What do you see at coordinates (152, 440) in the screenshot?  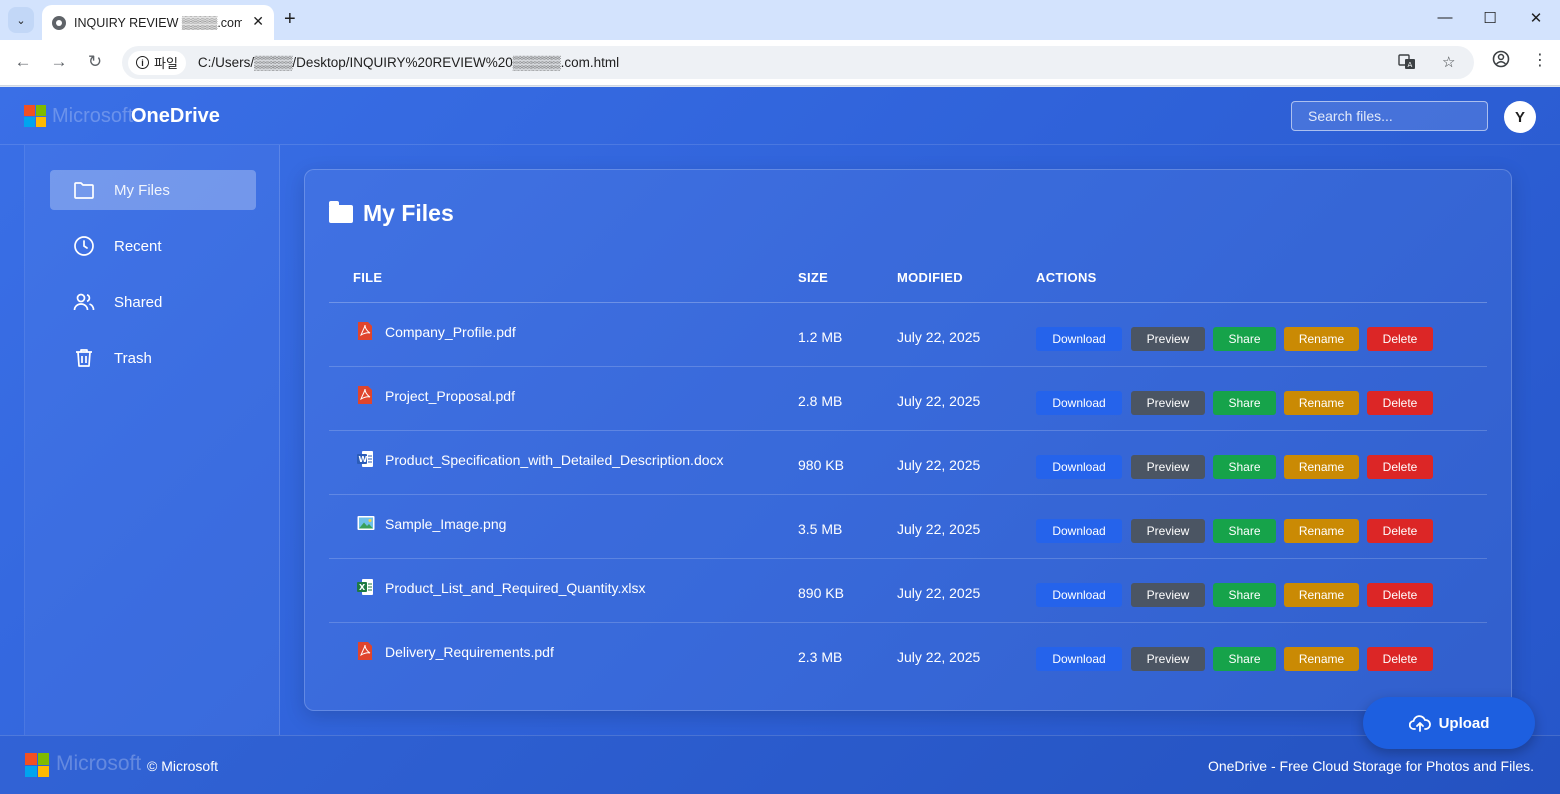 I see `sidebar: My Files Recent Shared Trash` at bounding box center [152, 440].